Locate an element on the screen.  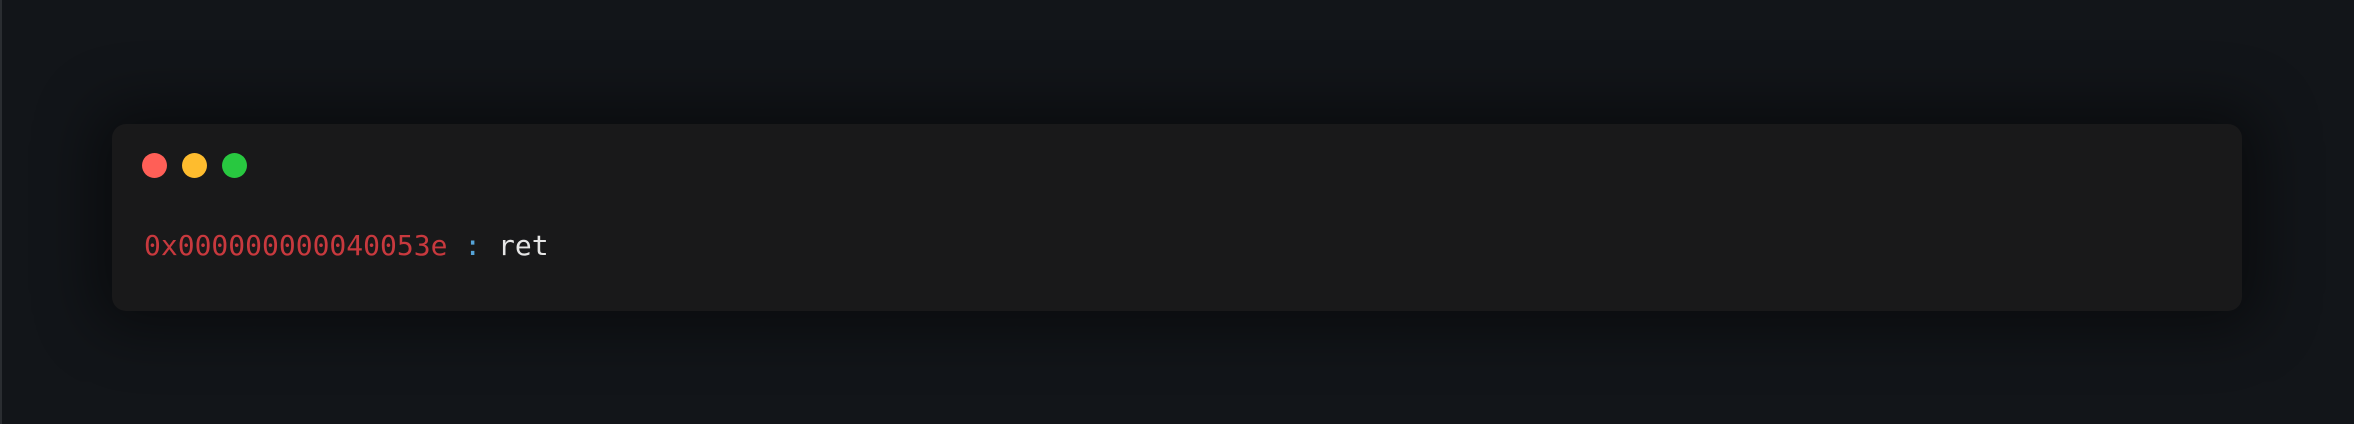
left-border is located at coordinates (1, 212).